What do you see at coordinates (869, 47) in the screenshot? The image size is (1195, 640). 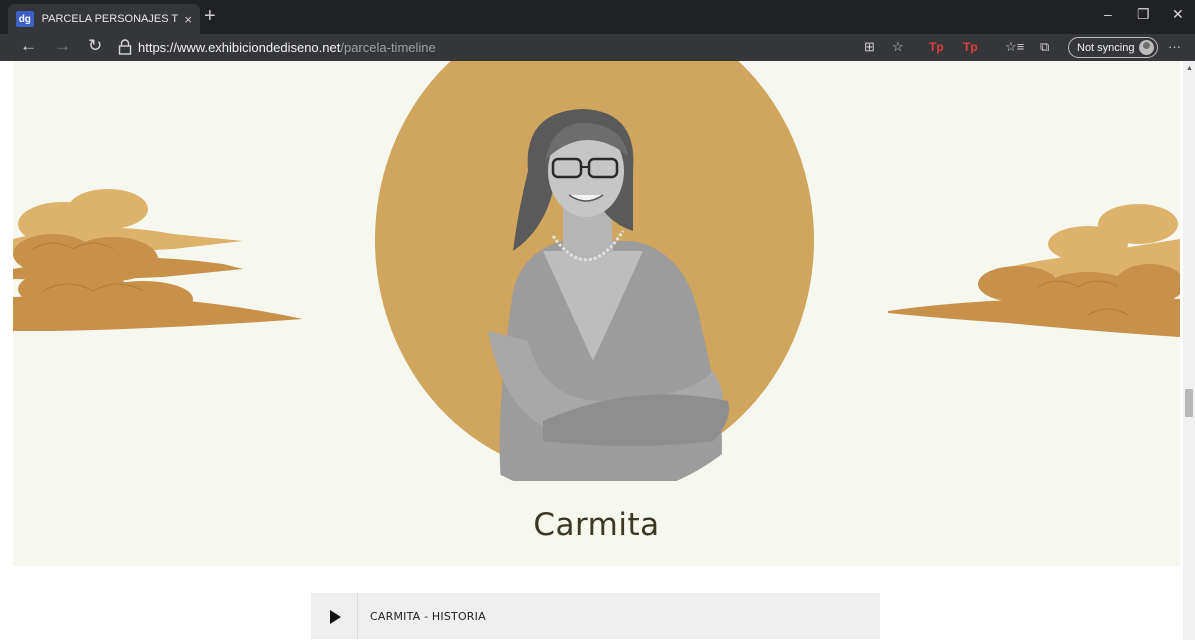 I see `read-aloud-icon: ⊞` at bounding box center [869, 47].